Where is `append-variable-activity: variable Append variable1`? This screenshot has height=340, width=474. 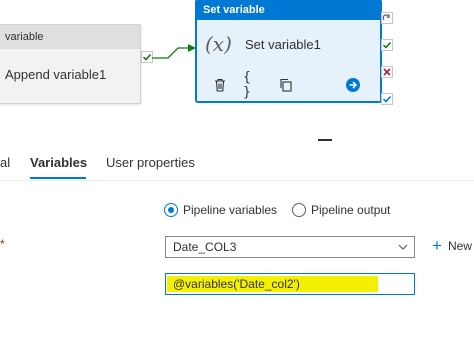 append-variable-activity: variable Append variable1 is located at coordinates (70, 64).